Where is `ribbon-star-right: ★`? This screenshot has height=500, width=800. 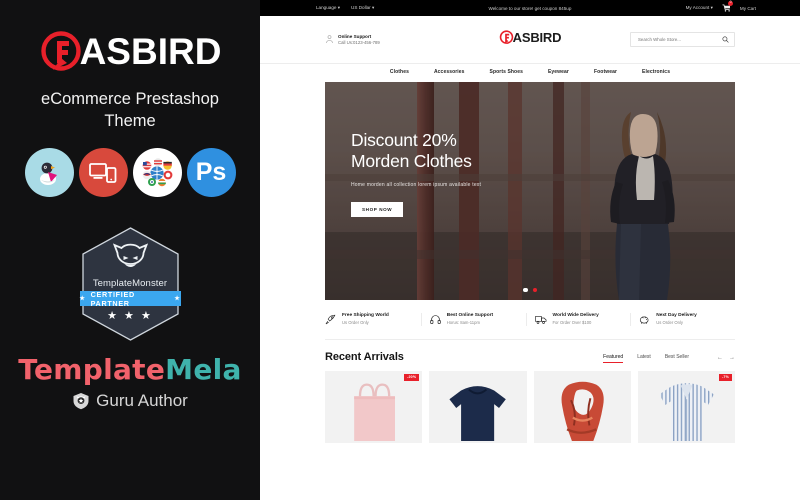 ribbon-star-right: ★ is located at coordinates (177, 299).